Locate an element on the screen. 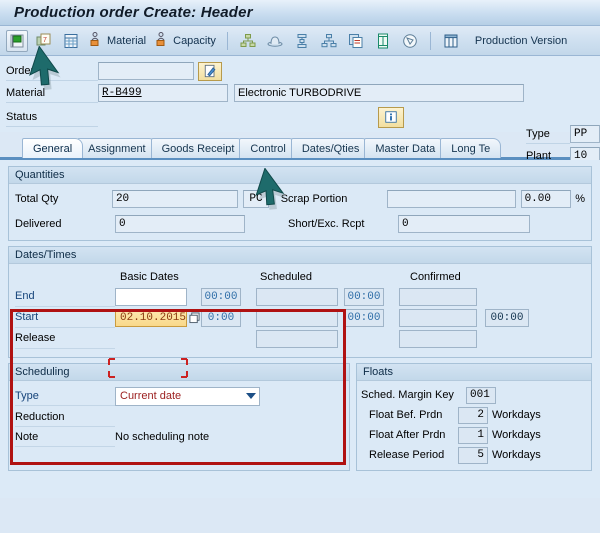  toolbar-capacity-button: Capacity is located at coordinates (185, 40).